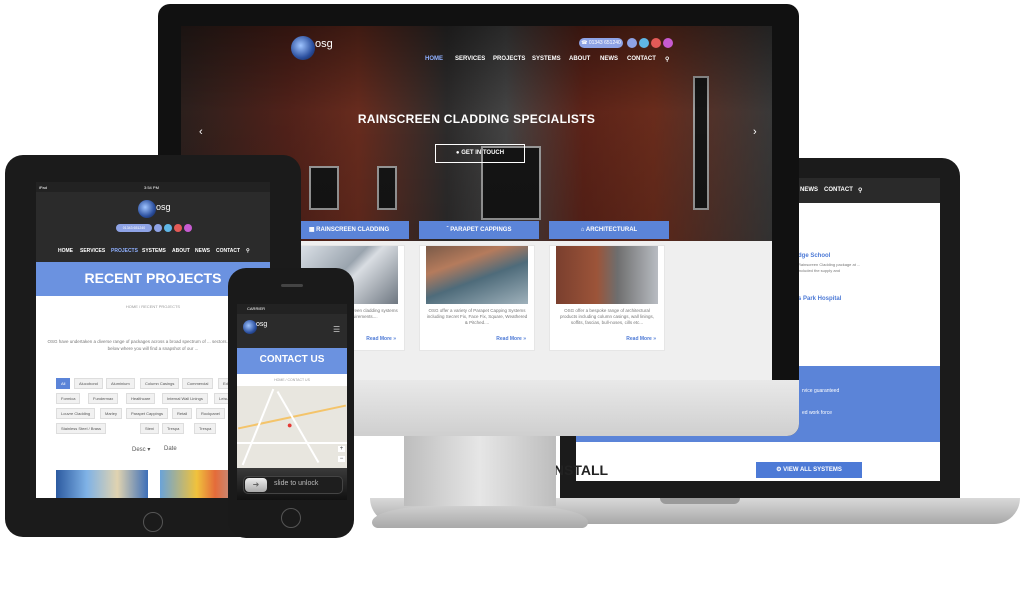 The image size is (1024, 604). I want to click on filter-chip: Alucobond, so click(88, 383).